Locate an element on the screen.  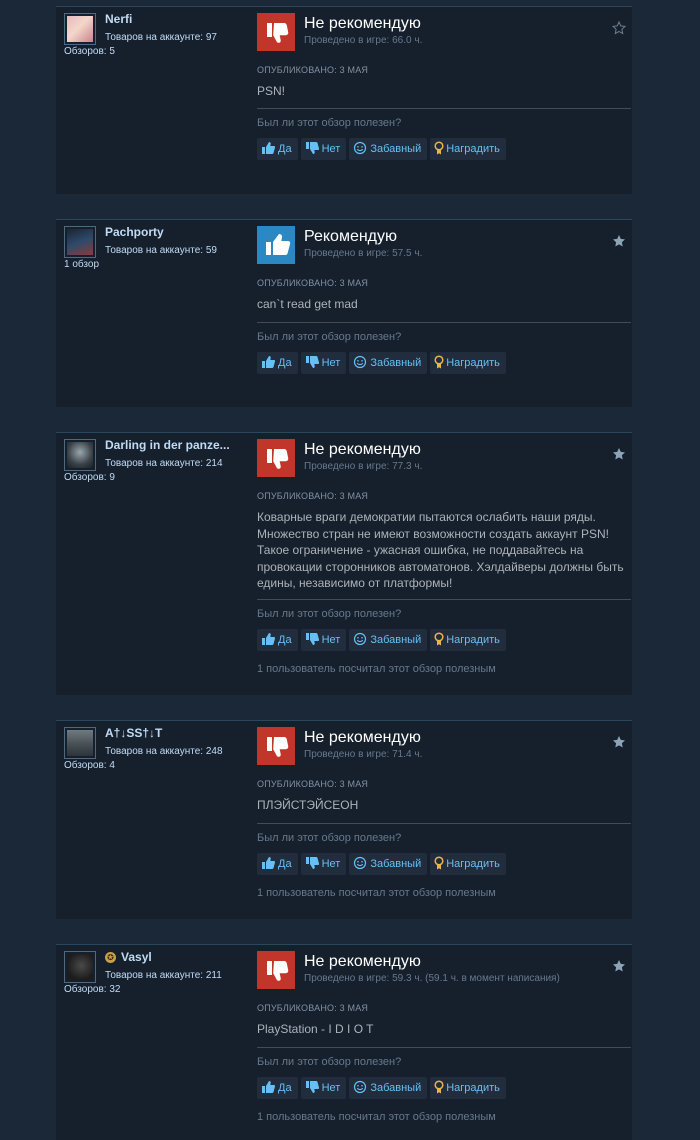
persona-name: ✪ Vasyl is located at coordinates (175, 957).